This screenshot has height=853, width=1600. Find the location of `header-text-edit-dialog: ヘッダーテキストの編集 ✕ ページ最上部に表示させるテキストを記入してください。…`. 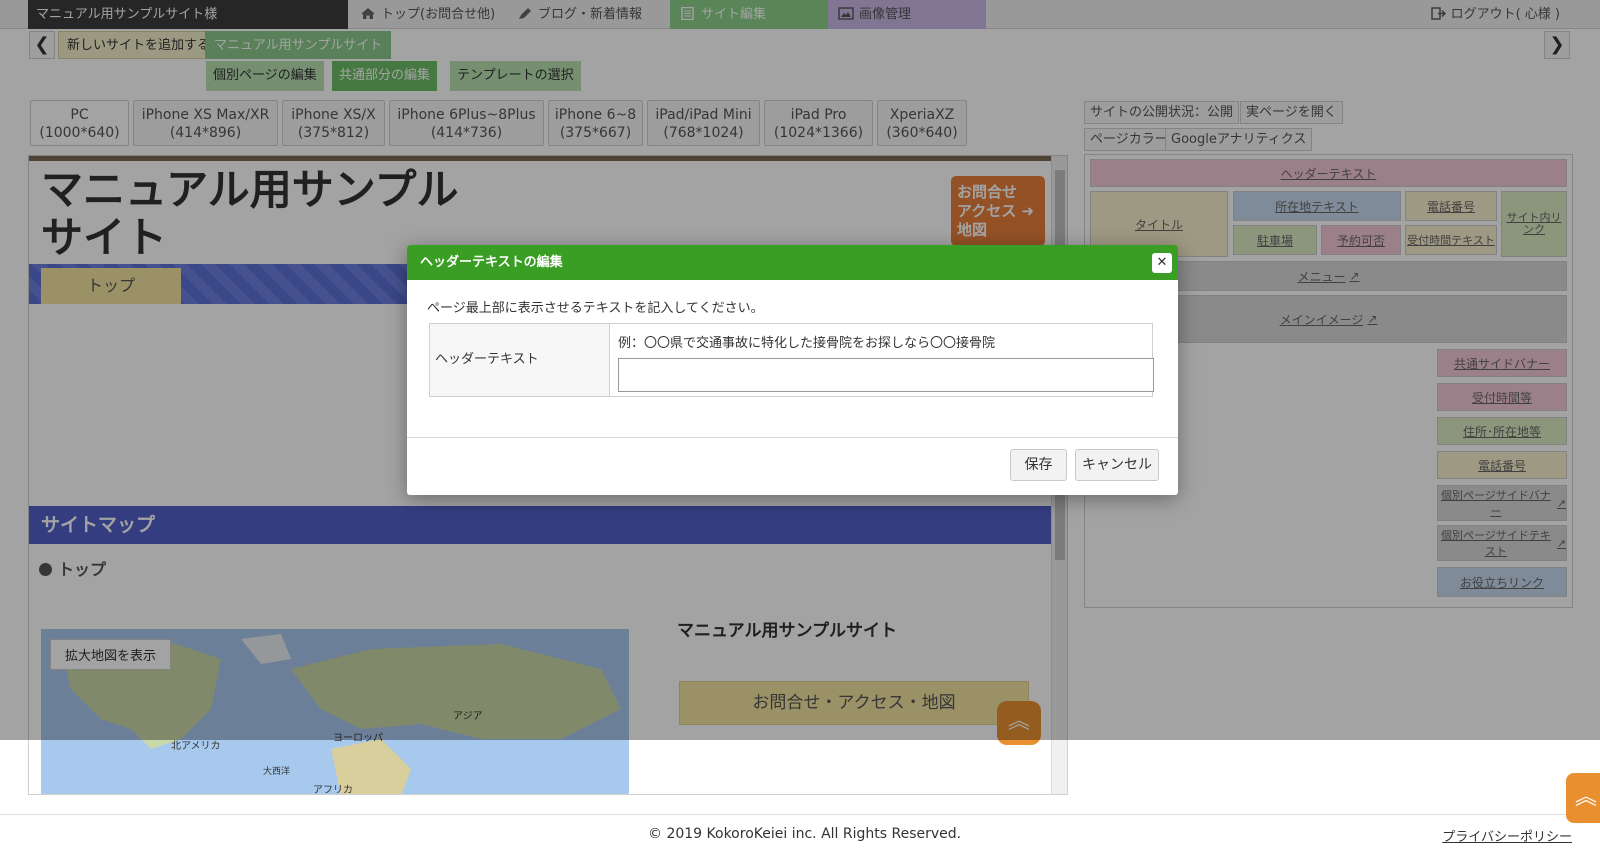

header-text-edit-dialog: ヘッダーテキストの編集 ✕ ページ最上部に表示させるテキストを記入してください。… is located at coordinates (792, 370).